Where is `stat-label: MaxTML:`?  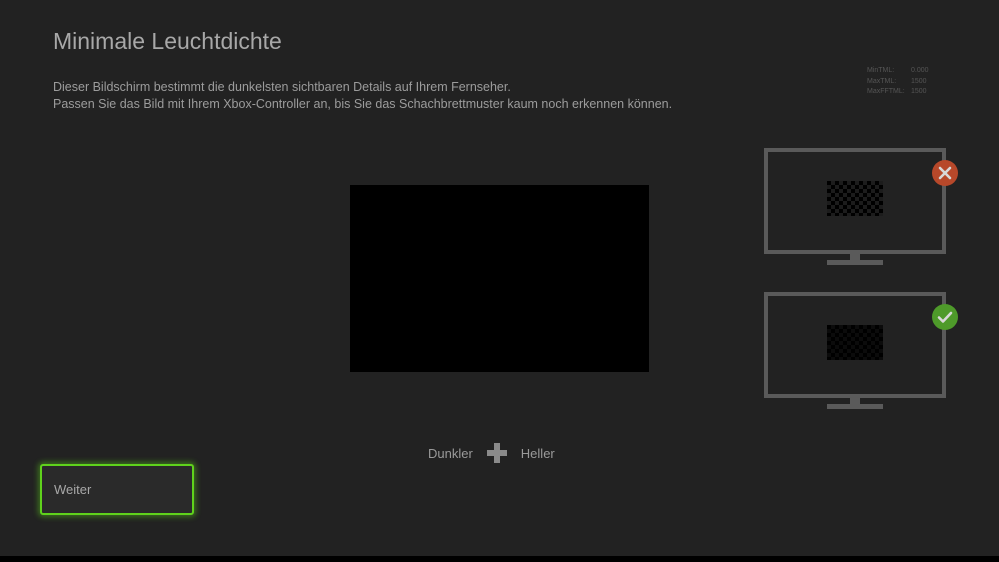
stat-label: MaxTML: is located at coordinates (882, 81).